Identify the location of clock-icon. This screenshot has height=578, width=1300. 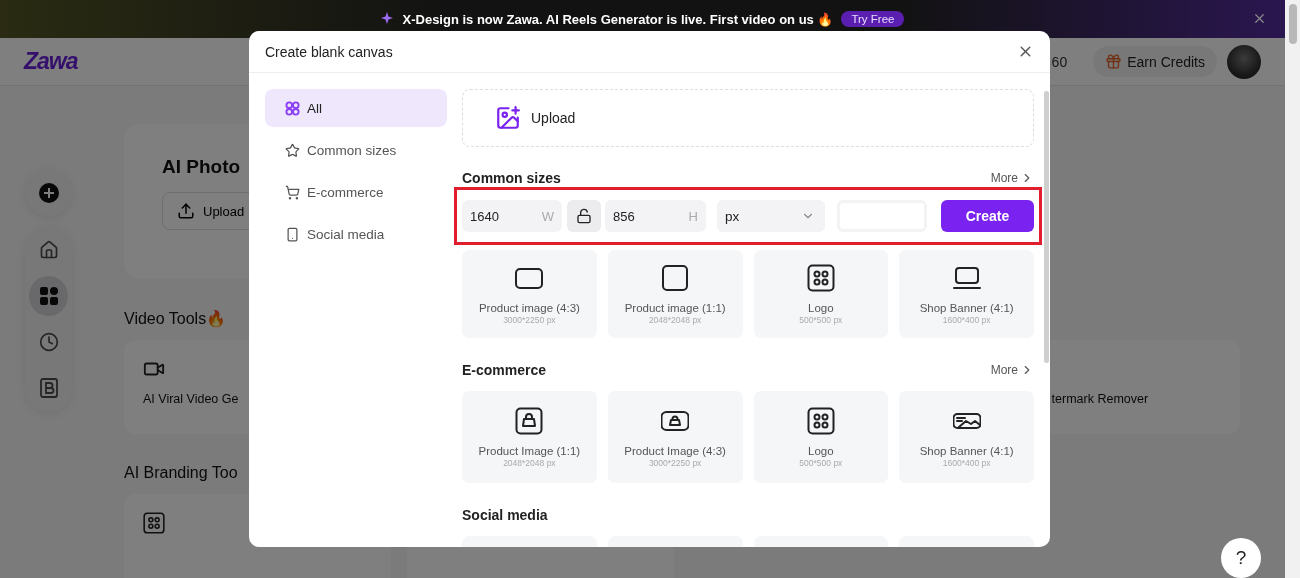
(48, 342).